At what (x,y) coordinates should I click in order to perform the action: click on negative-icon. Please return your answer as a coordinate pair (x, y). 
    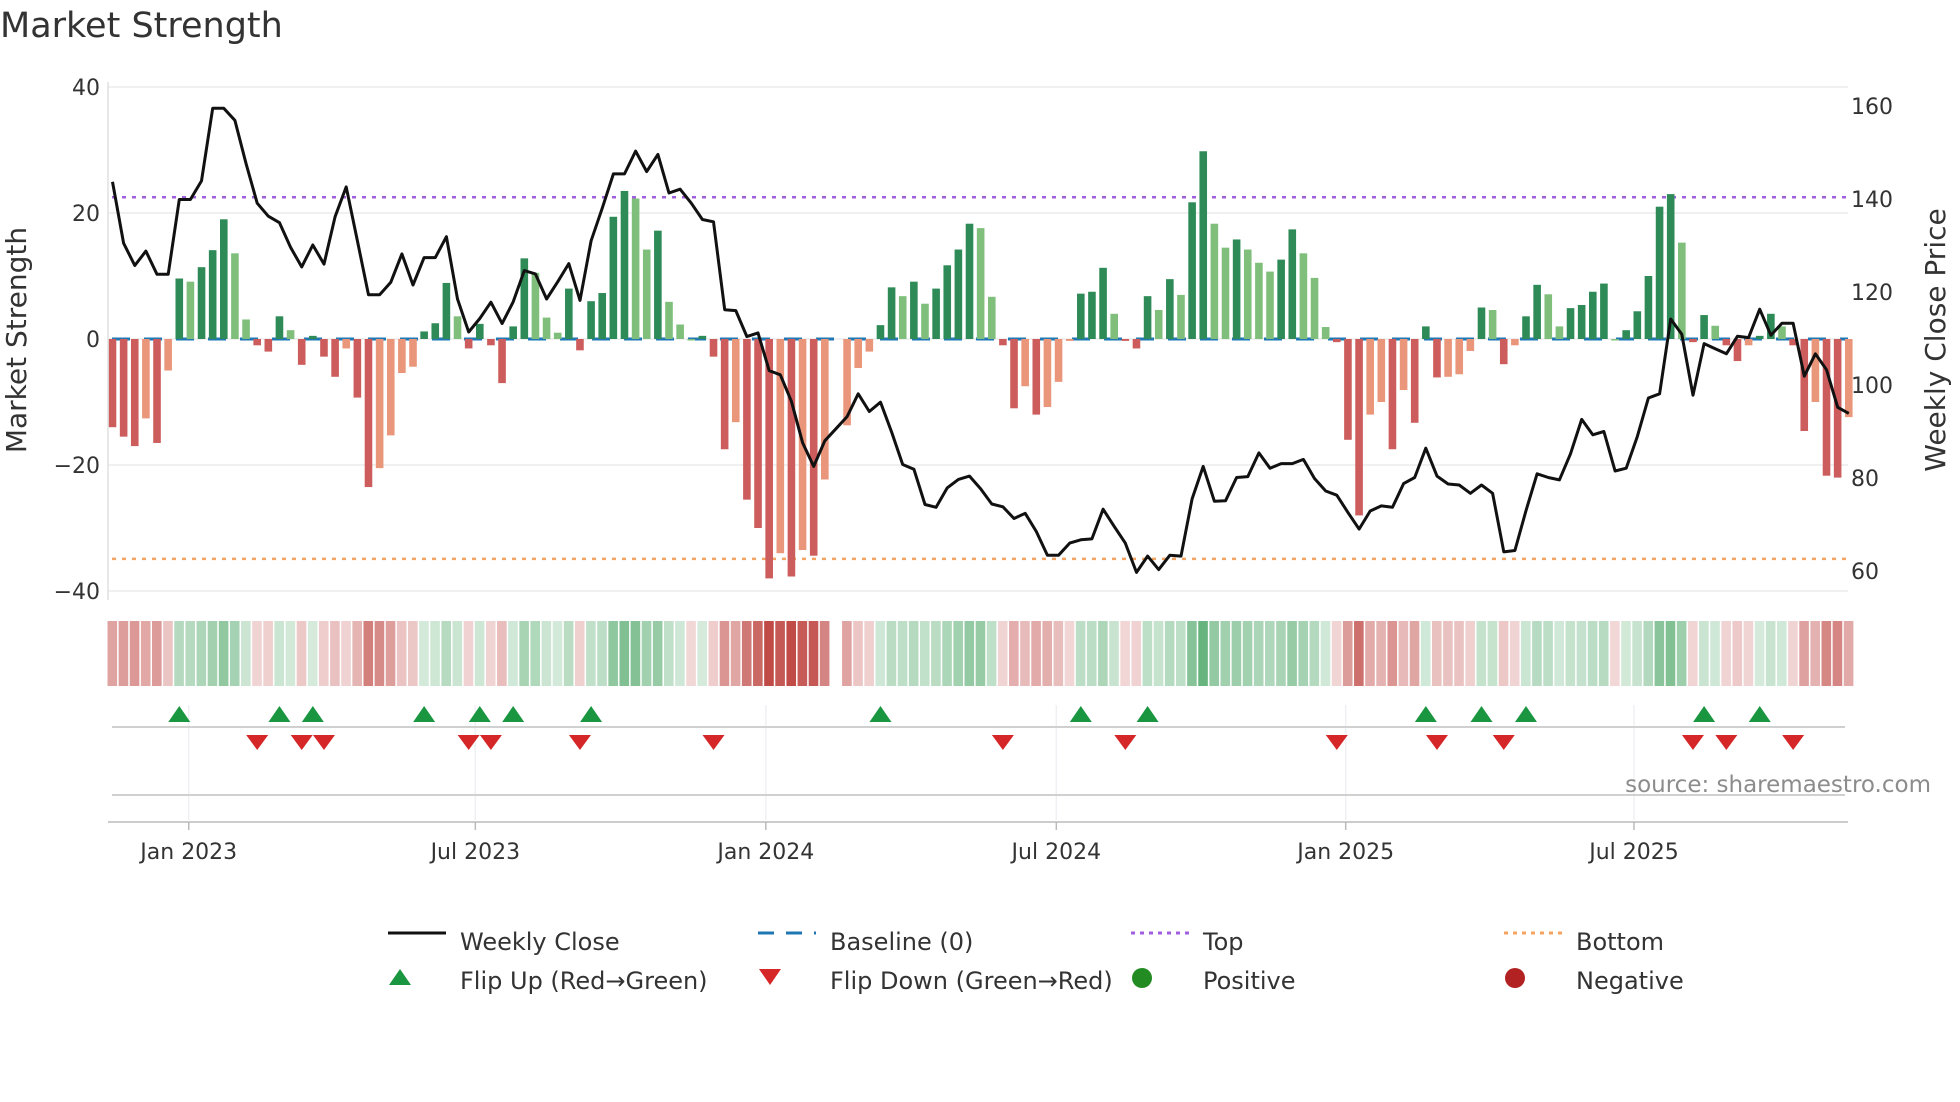
    Looking at the image, I should click on (1534, 980).